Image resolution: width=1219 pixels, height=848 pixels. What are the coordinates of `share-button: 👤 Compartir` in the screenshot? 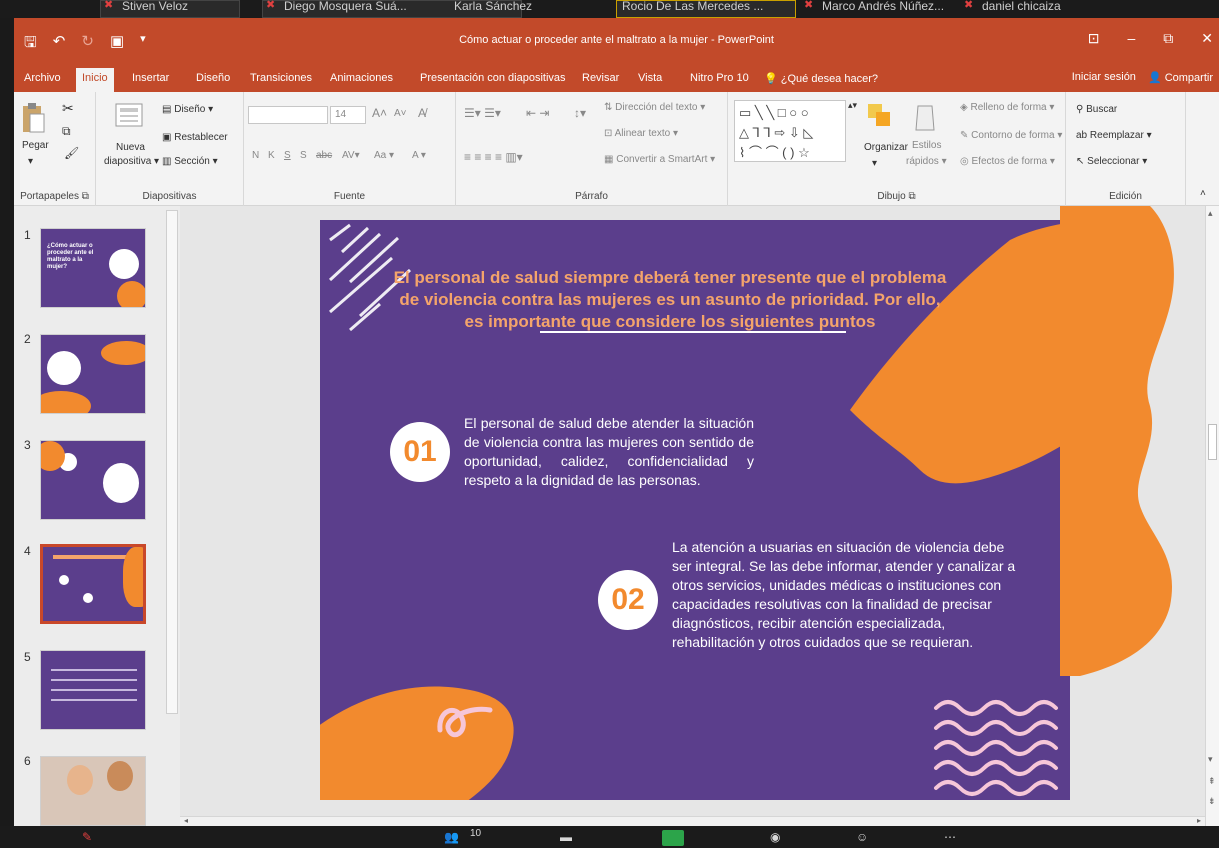 It's located at (1180, 77).